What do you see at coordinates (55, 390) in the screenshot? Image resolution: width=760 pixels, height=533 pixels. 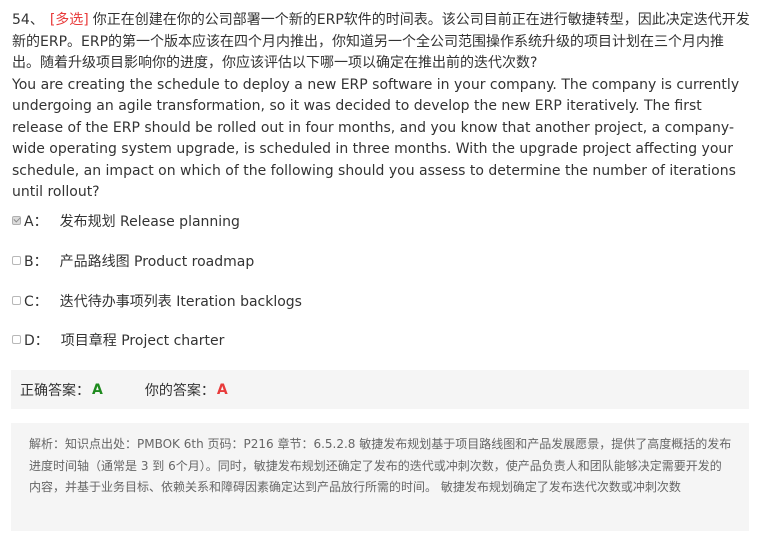 I see `correct-answer-label: 正确答案：` at bounding box center [55, 390].